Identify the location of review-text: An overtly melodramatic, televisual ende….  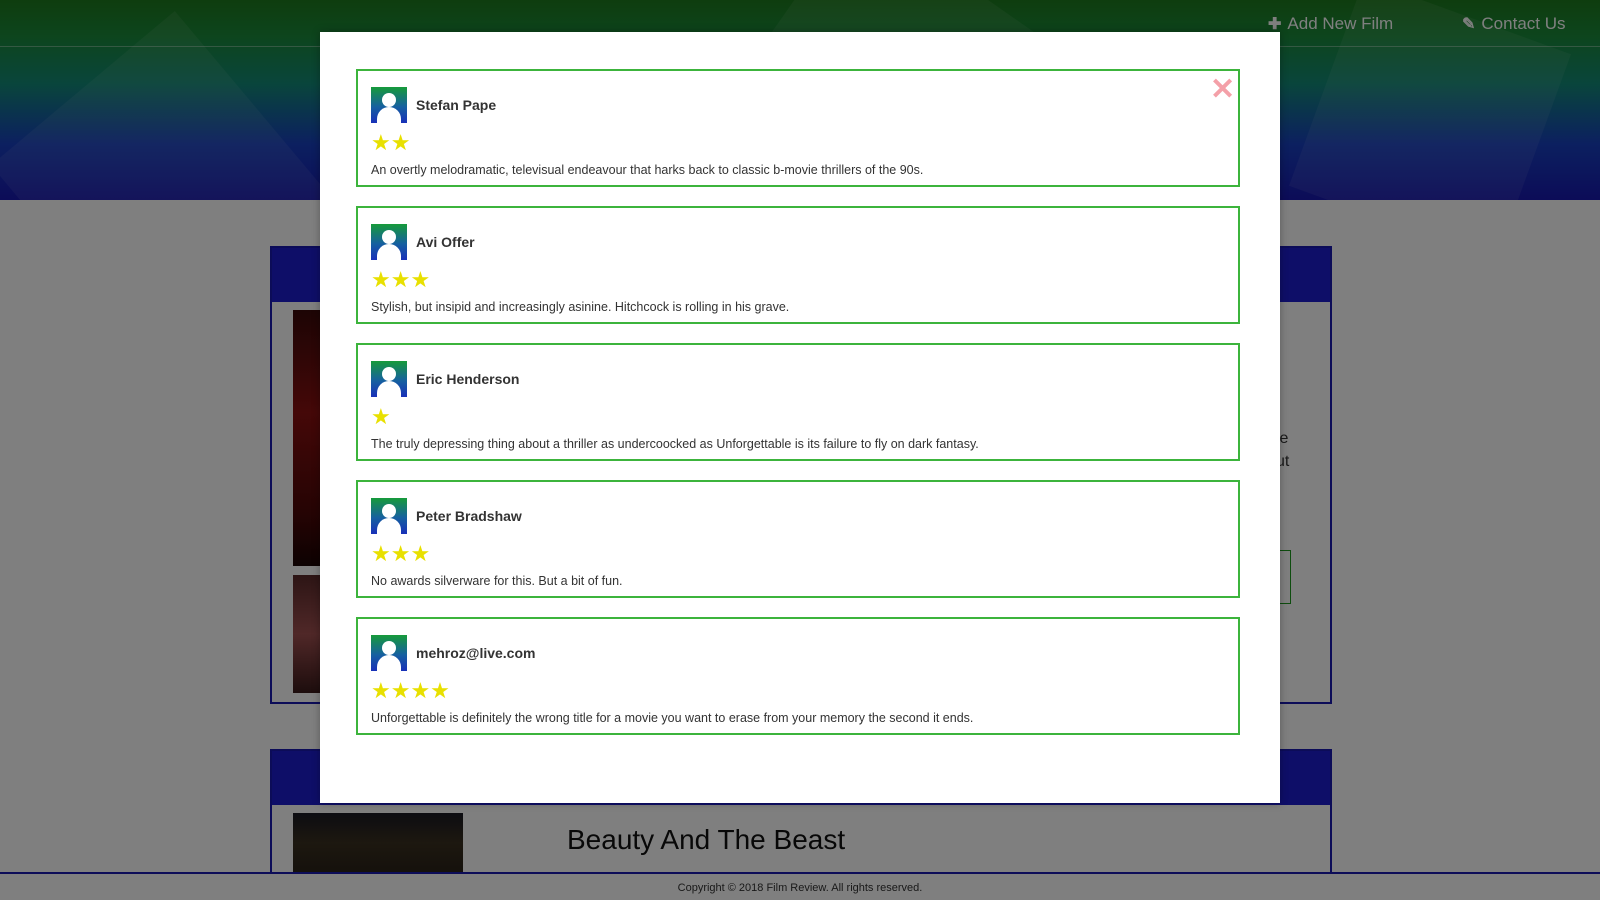
(647, 170).